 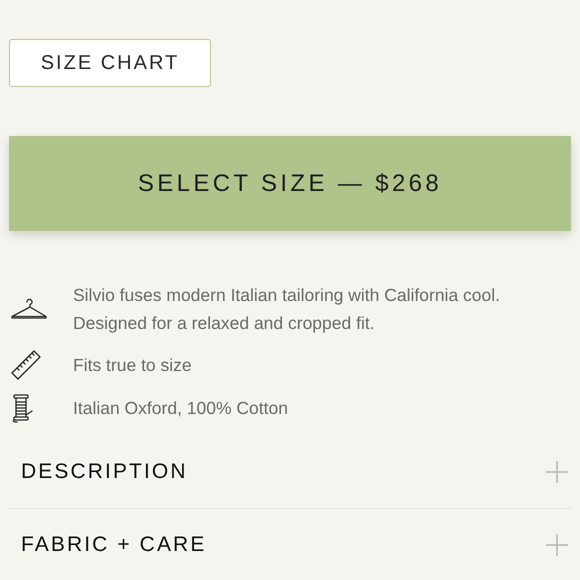 I want to click on accordion-title: FABRIC + CARE, so click(x=113, y=545).